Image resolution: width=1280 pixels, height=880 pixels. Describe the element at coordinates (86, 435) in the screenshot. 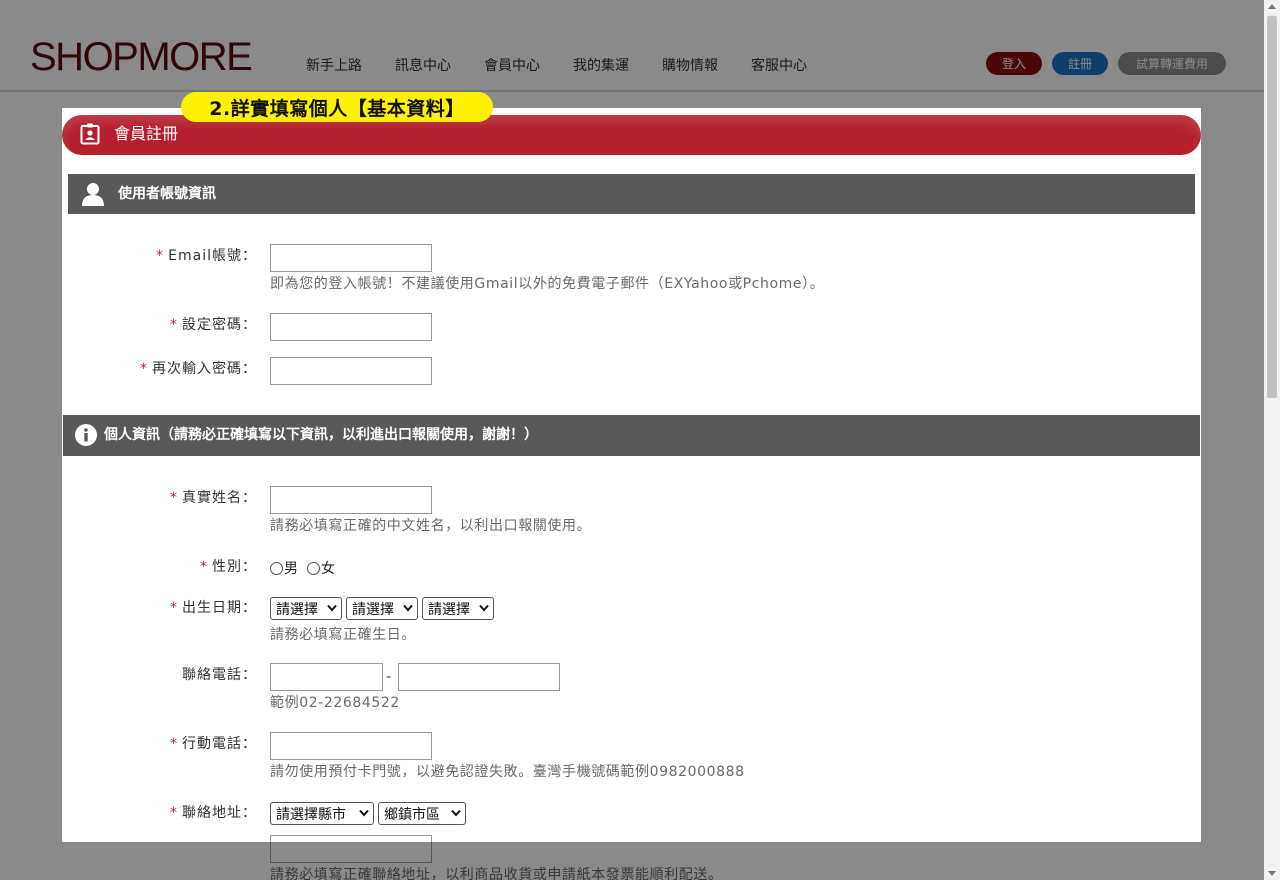

I see `info-icon` at that location.